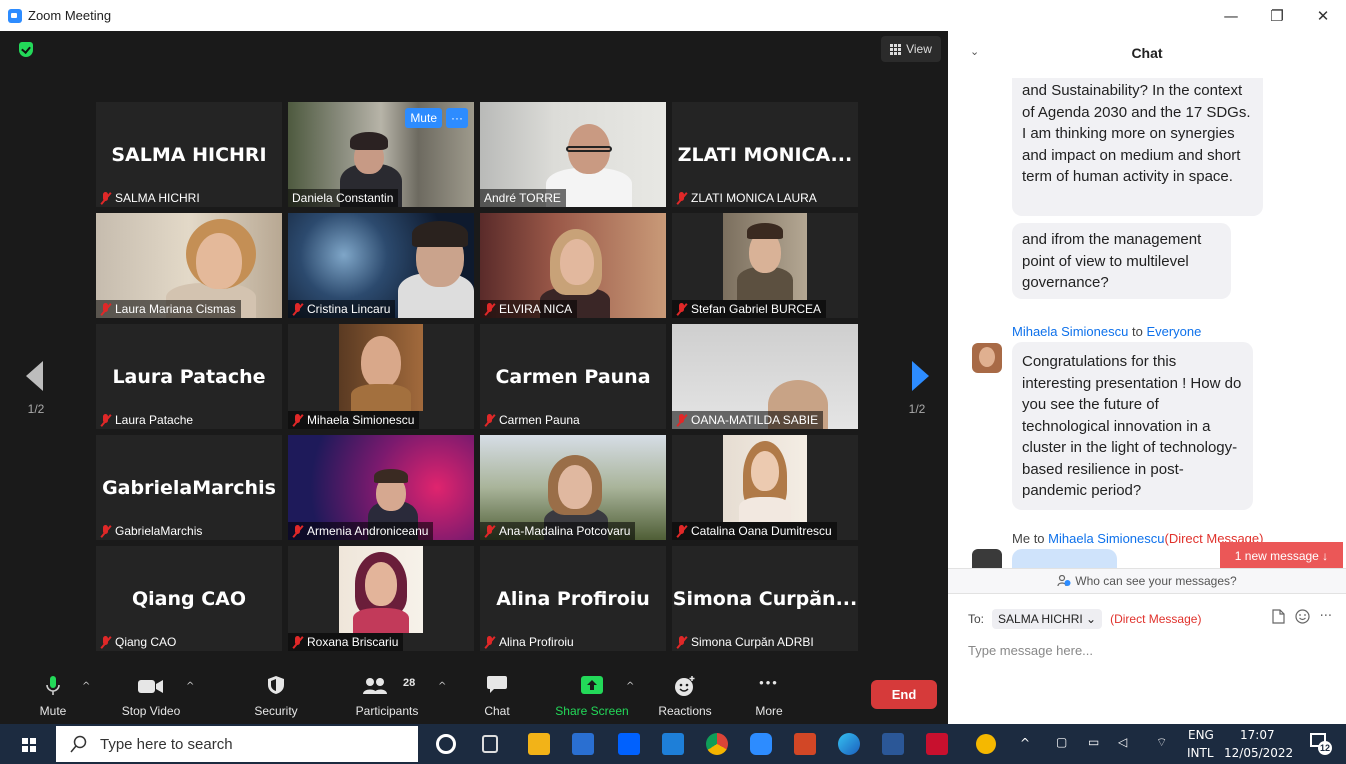 The width and height of the screenshot is (1346, 764). What do you see at coordinates (629, 744) in the screenshot?
I see `dropbox-icon` at bounding box center [629, 744].